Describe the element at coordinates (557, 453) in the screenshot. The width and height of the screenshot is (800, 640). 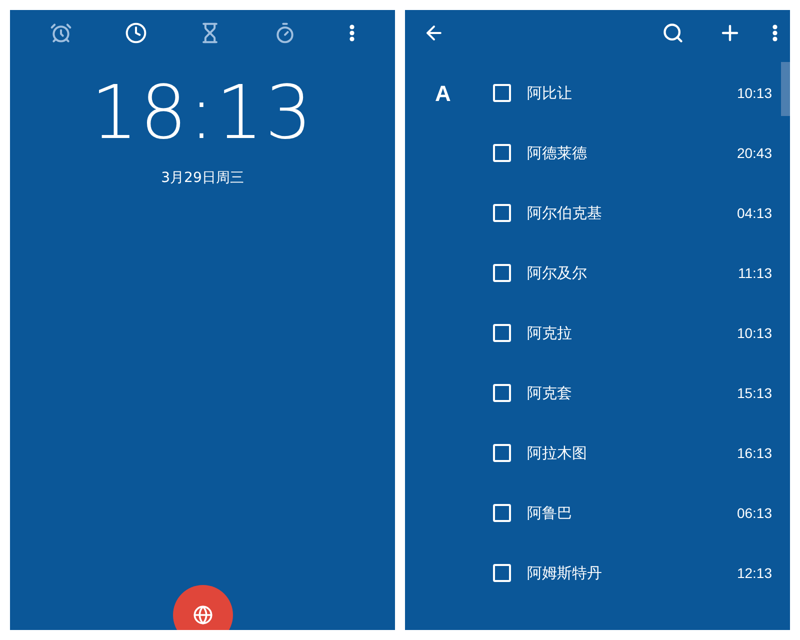
I see `city-name: 阿拉木图` at that location.